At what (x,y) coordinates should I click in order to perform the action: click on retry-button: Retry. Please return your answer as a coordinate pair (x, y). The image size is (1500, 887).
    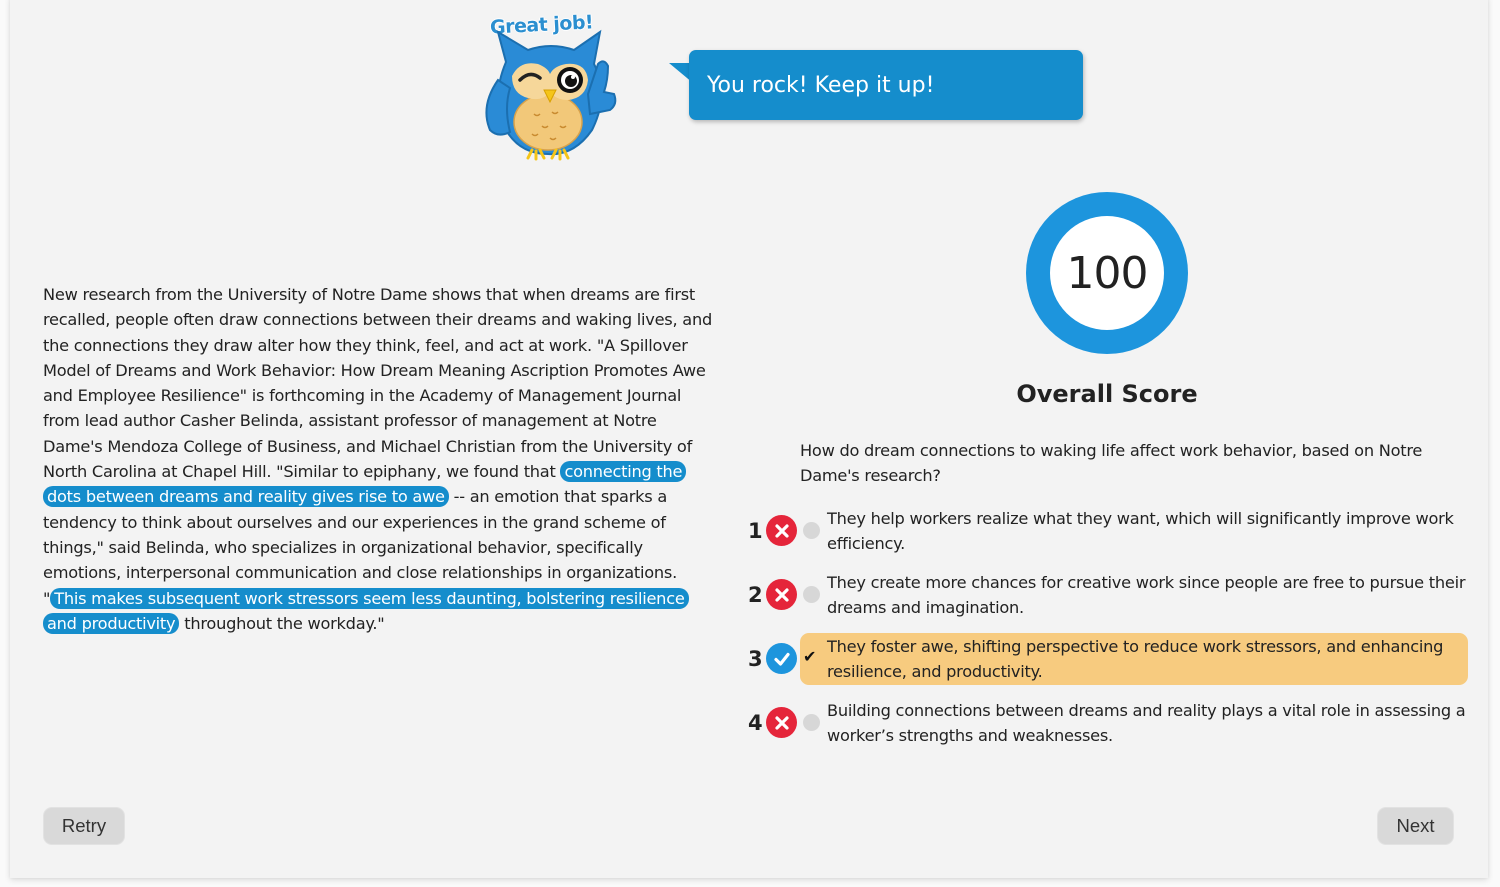
    Looking at the image, I should click on (84, 826).